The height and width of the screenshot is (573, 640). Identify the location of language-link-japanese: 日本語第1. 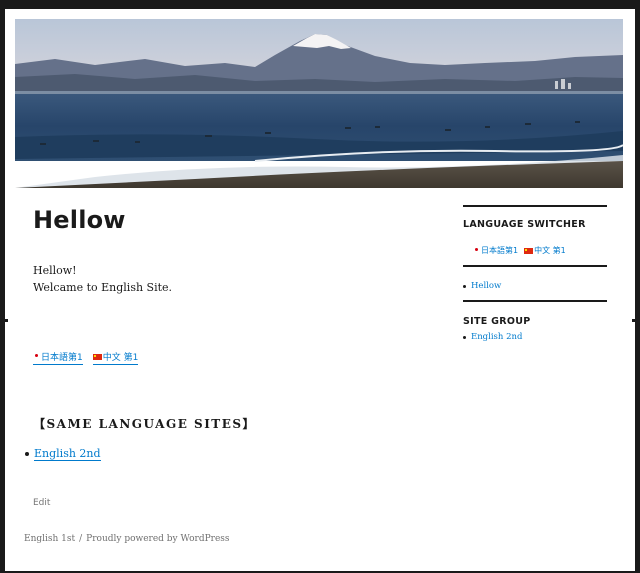
(58, 357).